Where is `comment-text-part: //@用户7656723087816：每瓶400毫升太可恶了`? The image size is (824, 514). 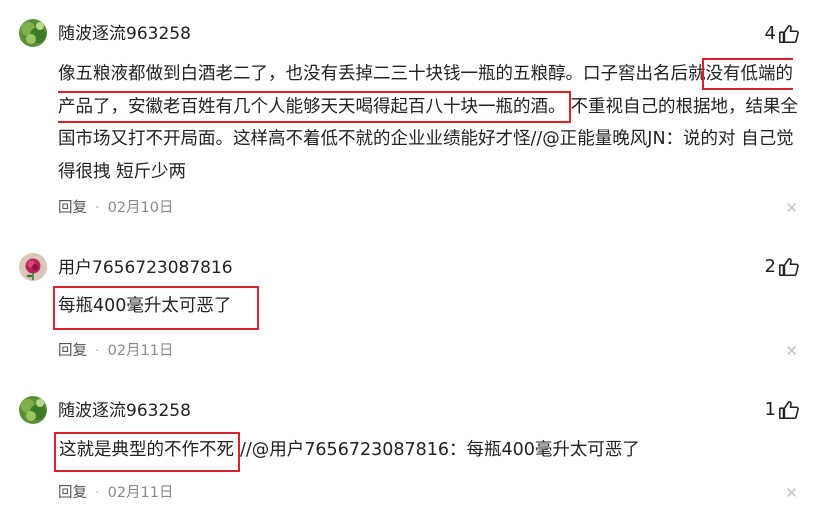
comment-text-part: //@用户7656723087816：每瓶400毫升太可恶了 is located at coordinates (440, 450).